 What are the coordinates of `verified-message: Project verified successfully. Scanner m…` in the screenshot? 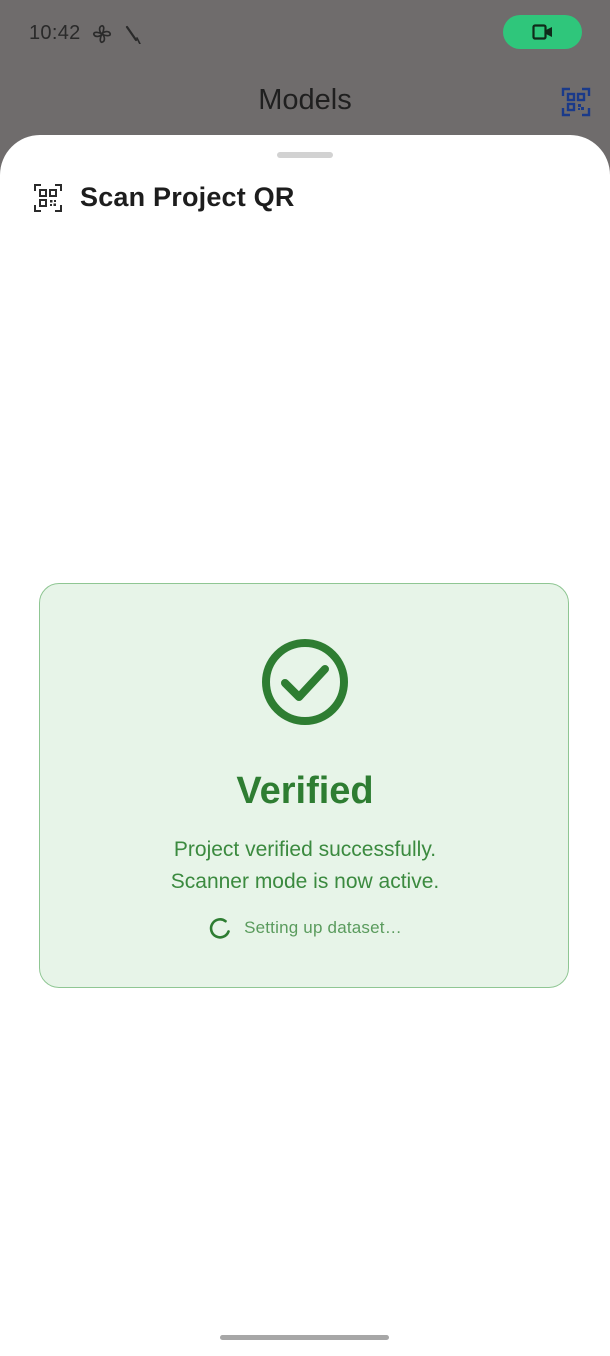 It's located at (305, 866).